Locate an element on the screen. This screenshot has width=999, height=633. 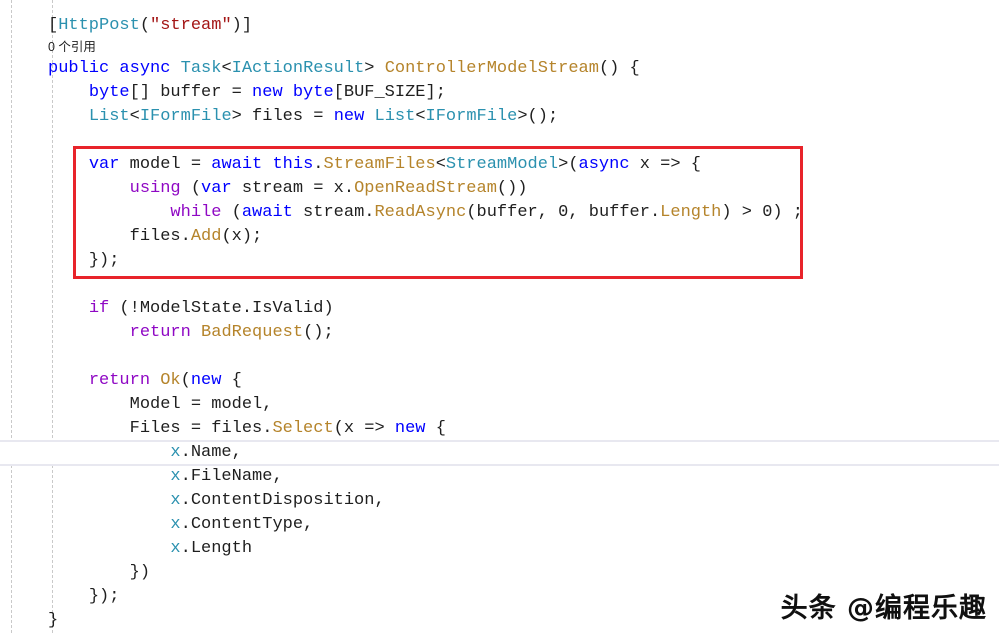
code-token: (x); is located at coordinates (242, 236).